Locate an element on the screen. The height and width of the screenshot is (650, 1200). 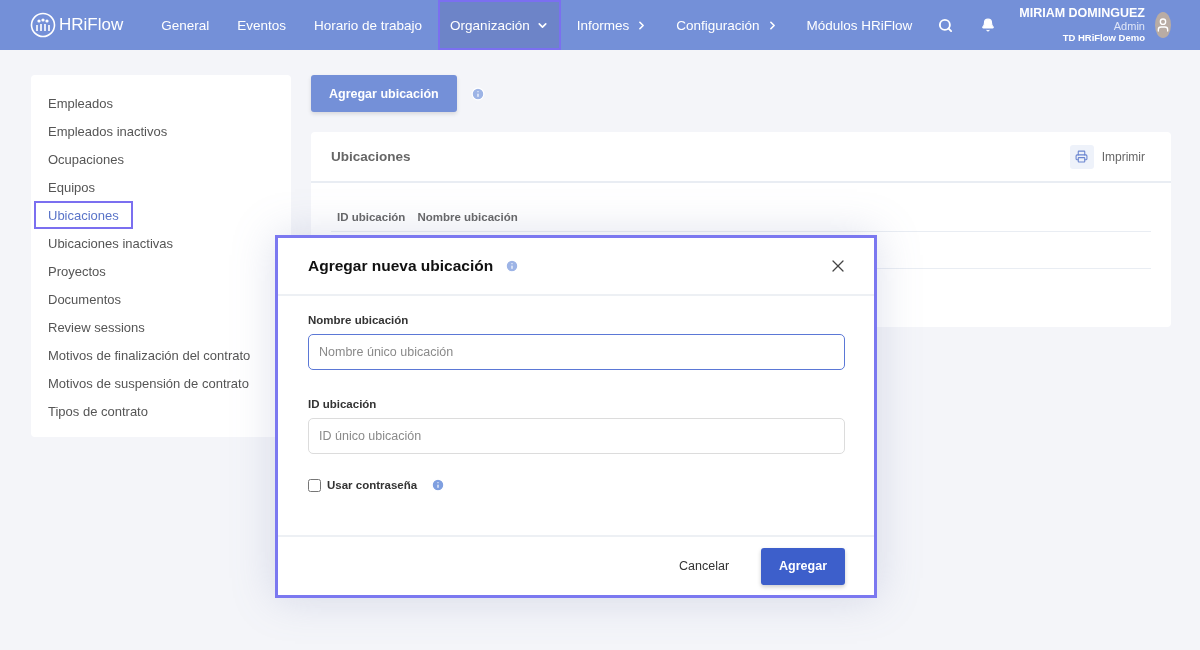
sidebar-item: Equipos is located at coordinates (71, 187).